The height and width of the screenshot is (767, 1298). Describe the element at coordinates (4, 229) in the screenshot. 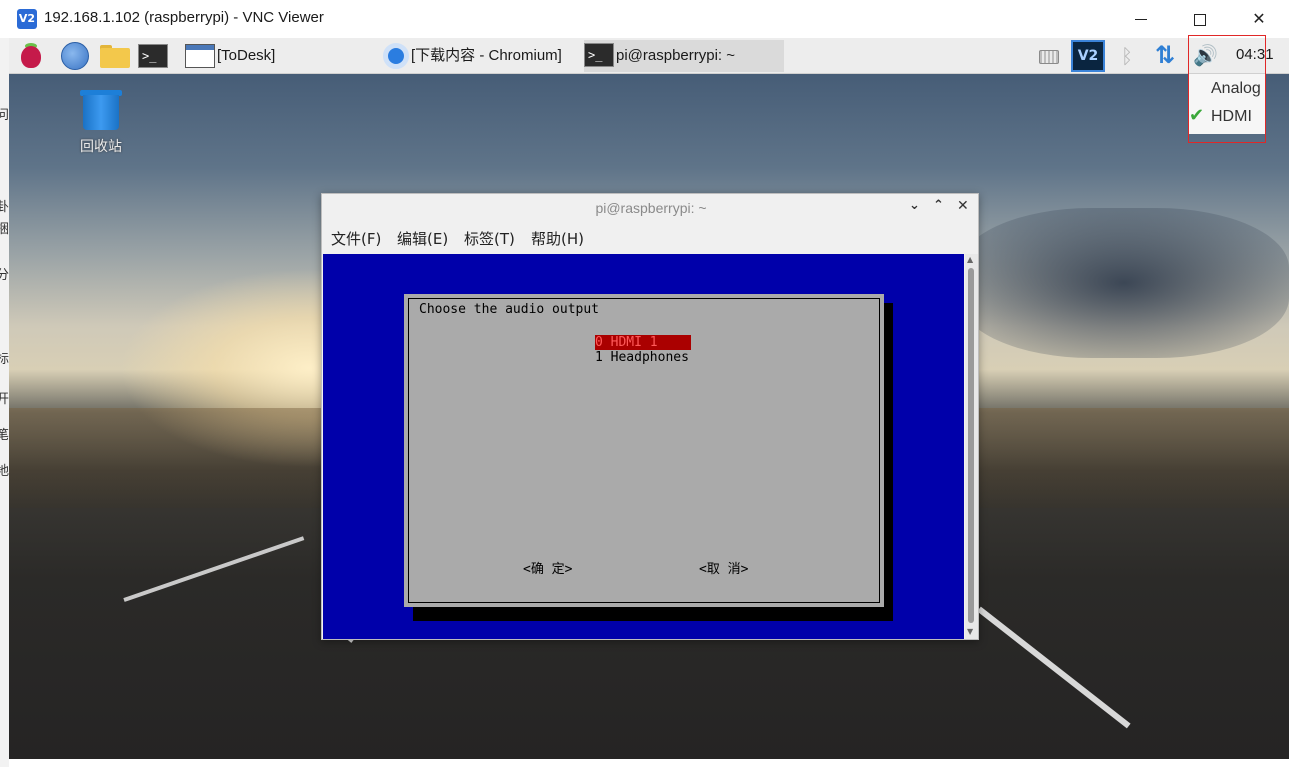

I see `sliver-char: 捆` at that location.